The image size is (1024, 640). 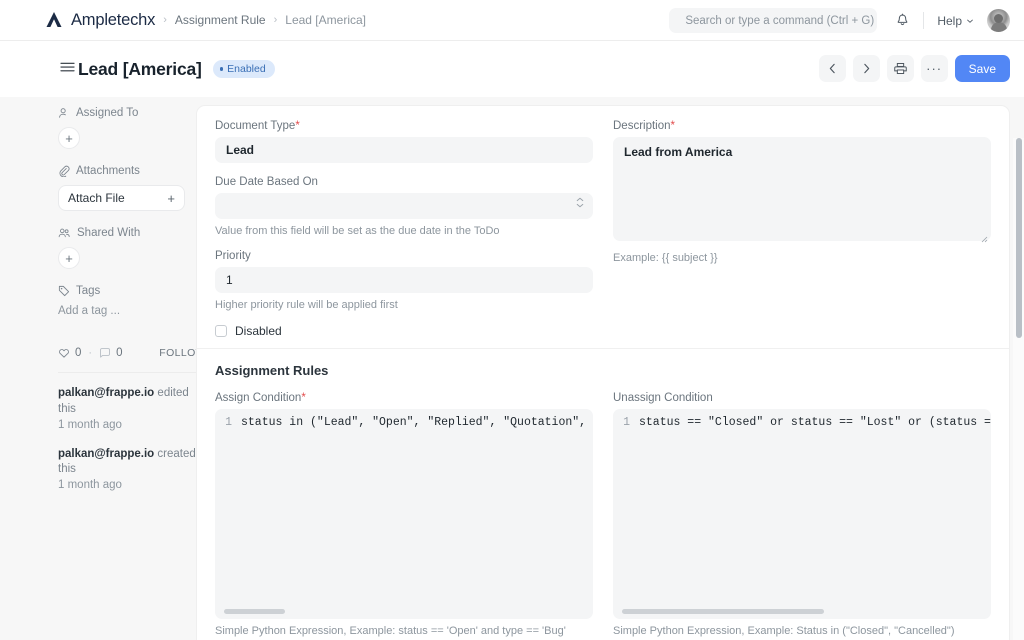 I want to click on page-header: Lead [America] Enabled ··· Save, so click(x=512, y=69).